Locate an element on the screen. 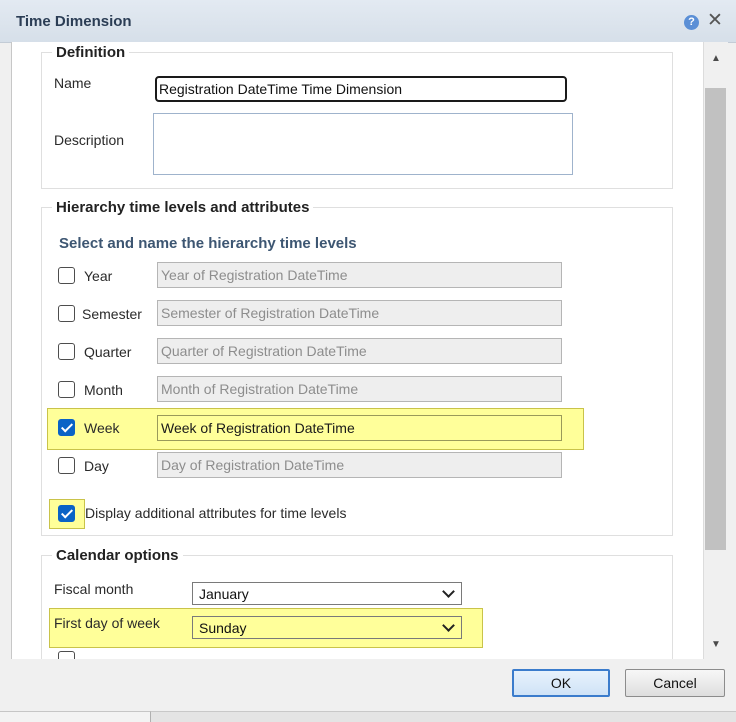 The width and height of the screenshot is (736, 722). background-window-edge is located at coordinates (75, 716).